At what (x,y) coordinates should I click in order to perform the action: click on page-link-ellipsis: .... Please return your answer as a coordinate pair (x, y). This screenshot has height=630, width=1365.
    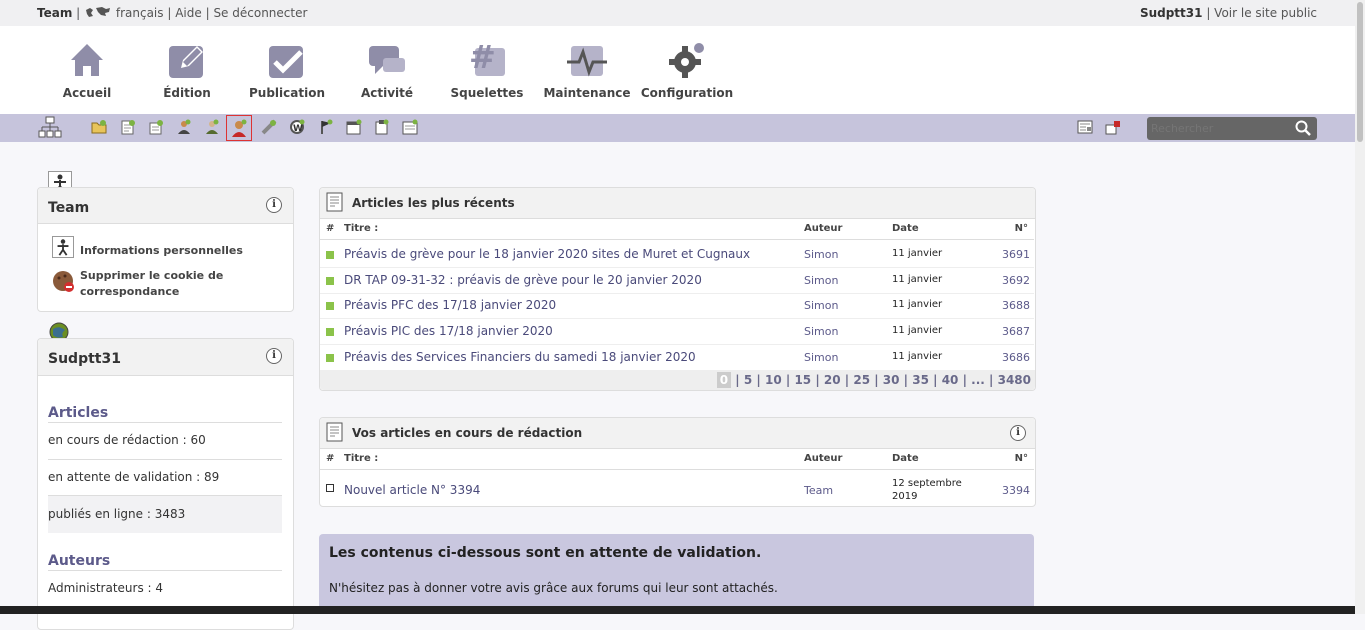
    Looking at the image, I should click on (978, 380).